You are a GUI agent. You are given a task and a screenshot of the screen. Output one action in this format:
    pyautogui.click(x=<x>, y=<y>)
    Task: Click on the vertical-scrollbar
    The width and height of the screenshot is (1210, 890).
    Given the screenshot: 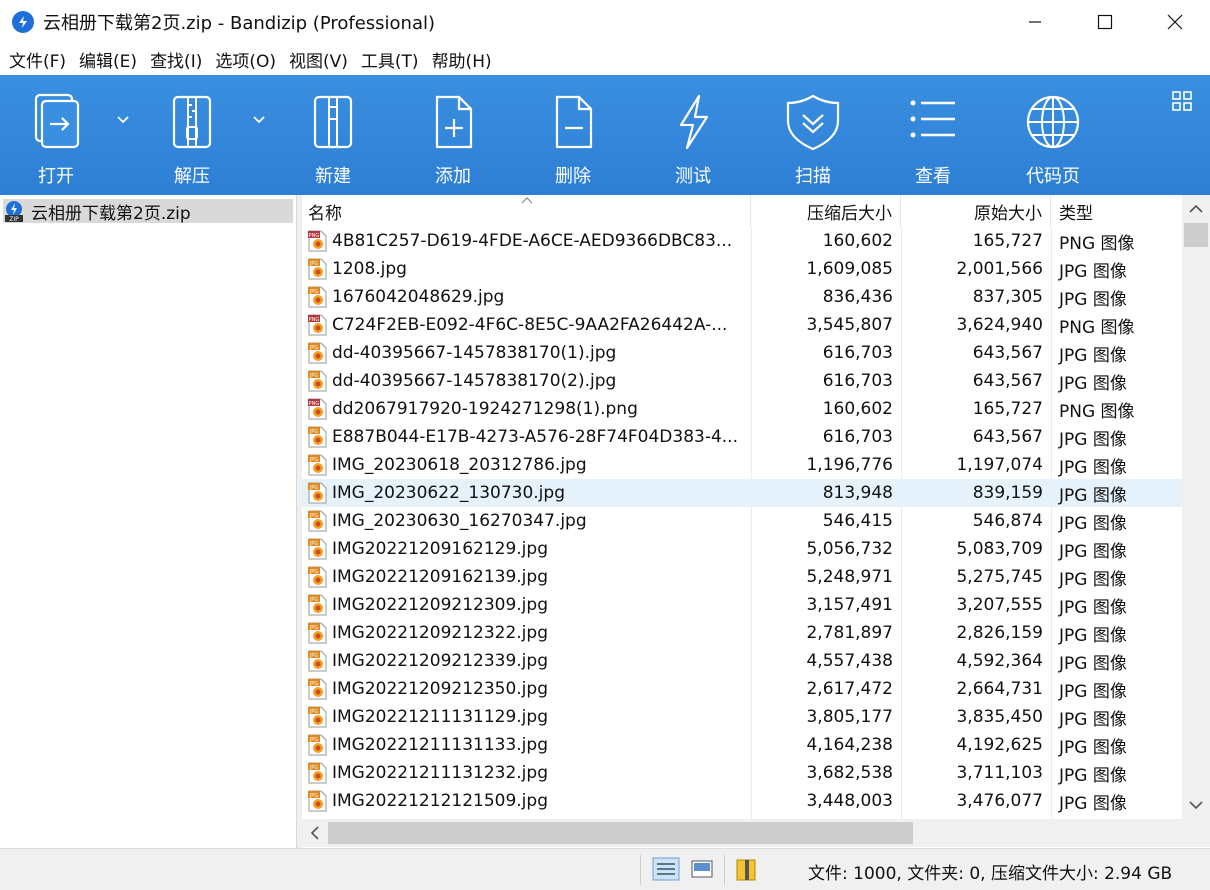 What is the action you would take?
    pyautogui.click(x=1196, y=507)
    